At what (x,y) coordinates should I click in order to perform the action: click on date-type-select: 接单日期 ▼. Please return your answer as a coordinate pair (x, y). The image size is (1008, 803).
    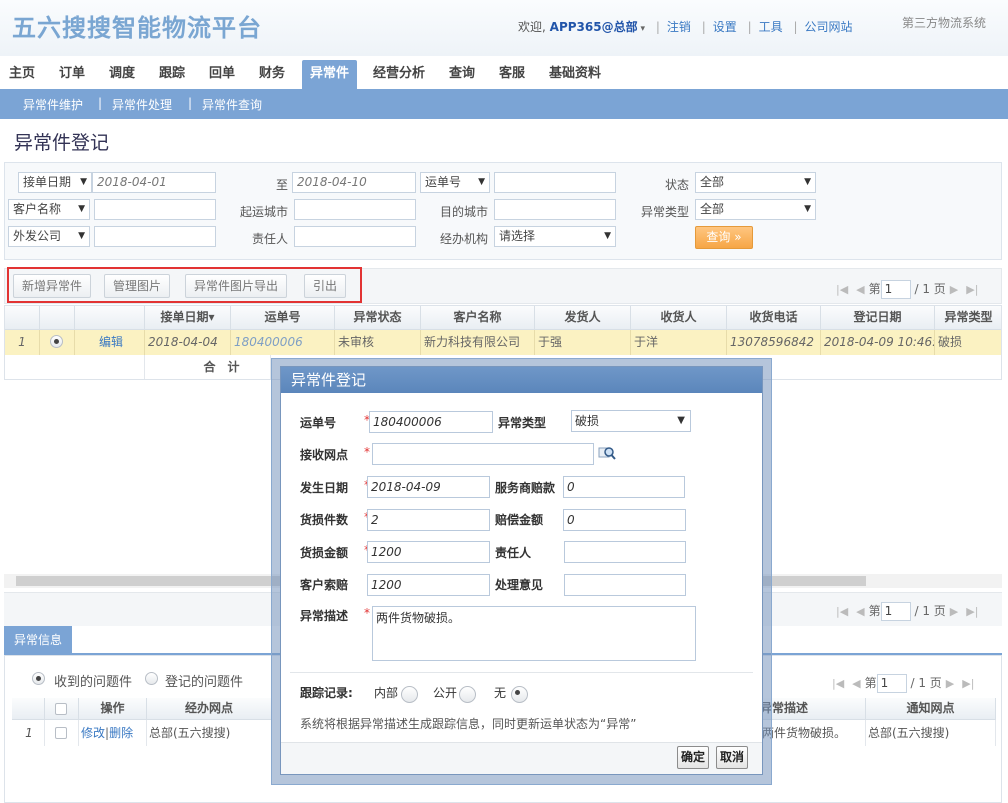
    Looking at the image, I should click on (55, 182).